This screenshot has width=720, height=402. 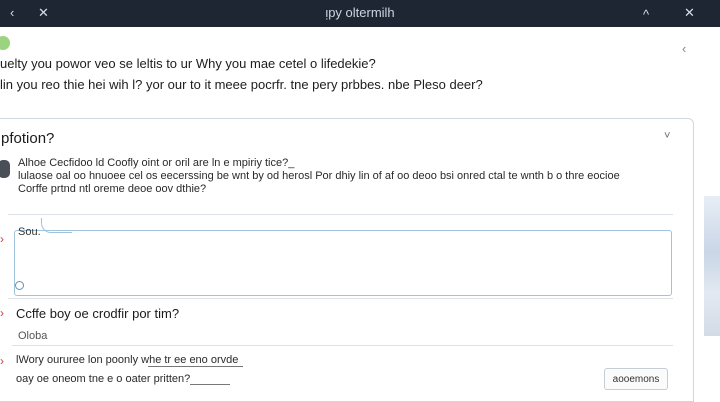 I want to click on answer-label: Sou., so click(x=29, y=232).